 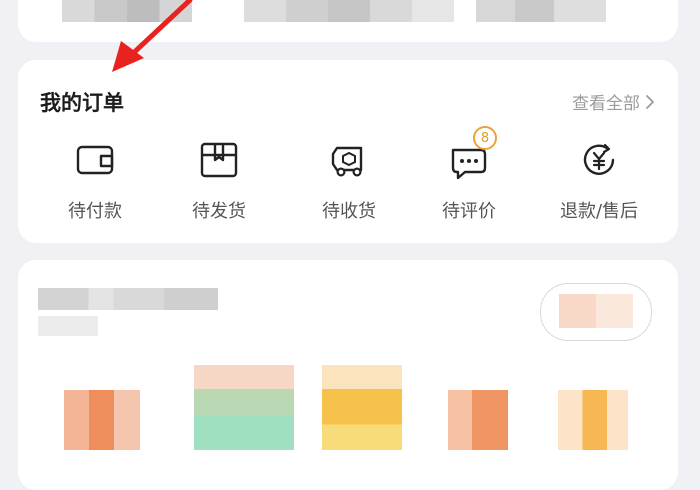 What do you see at coordinates (152, 36) in the screenshot?
I see `annotation-arrow-icon` at bounding box center [152, 36].